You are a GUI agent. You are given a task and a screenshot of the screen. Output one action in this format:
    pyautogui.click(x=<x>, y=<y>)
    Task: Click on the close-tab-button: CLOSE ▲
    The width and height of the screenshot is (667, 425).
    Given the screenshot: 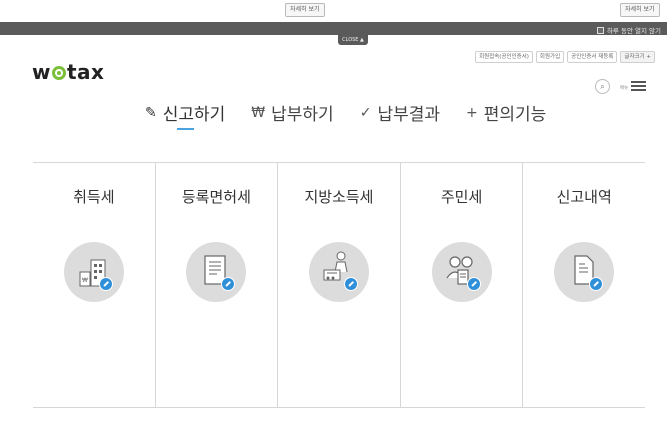 What is the action you would take?
    pyautogui.click(x=353, y=40)
    